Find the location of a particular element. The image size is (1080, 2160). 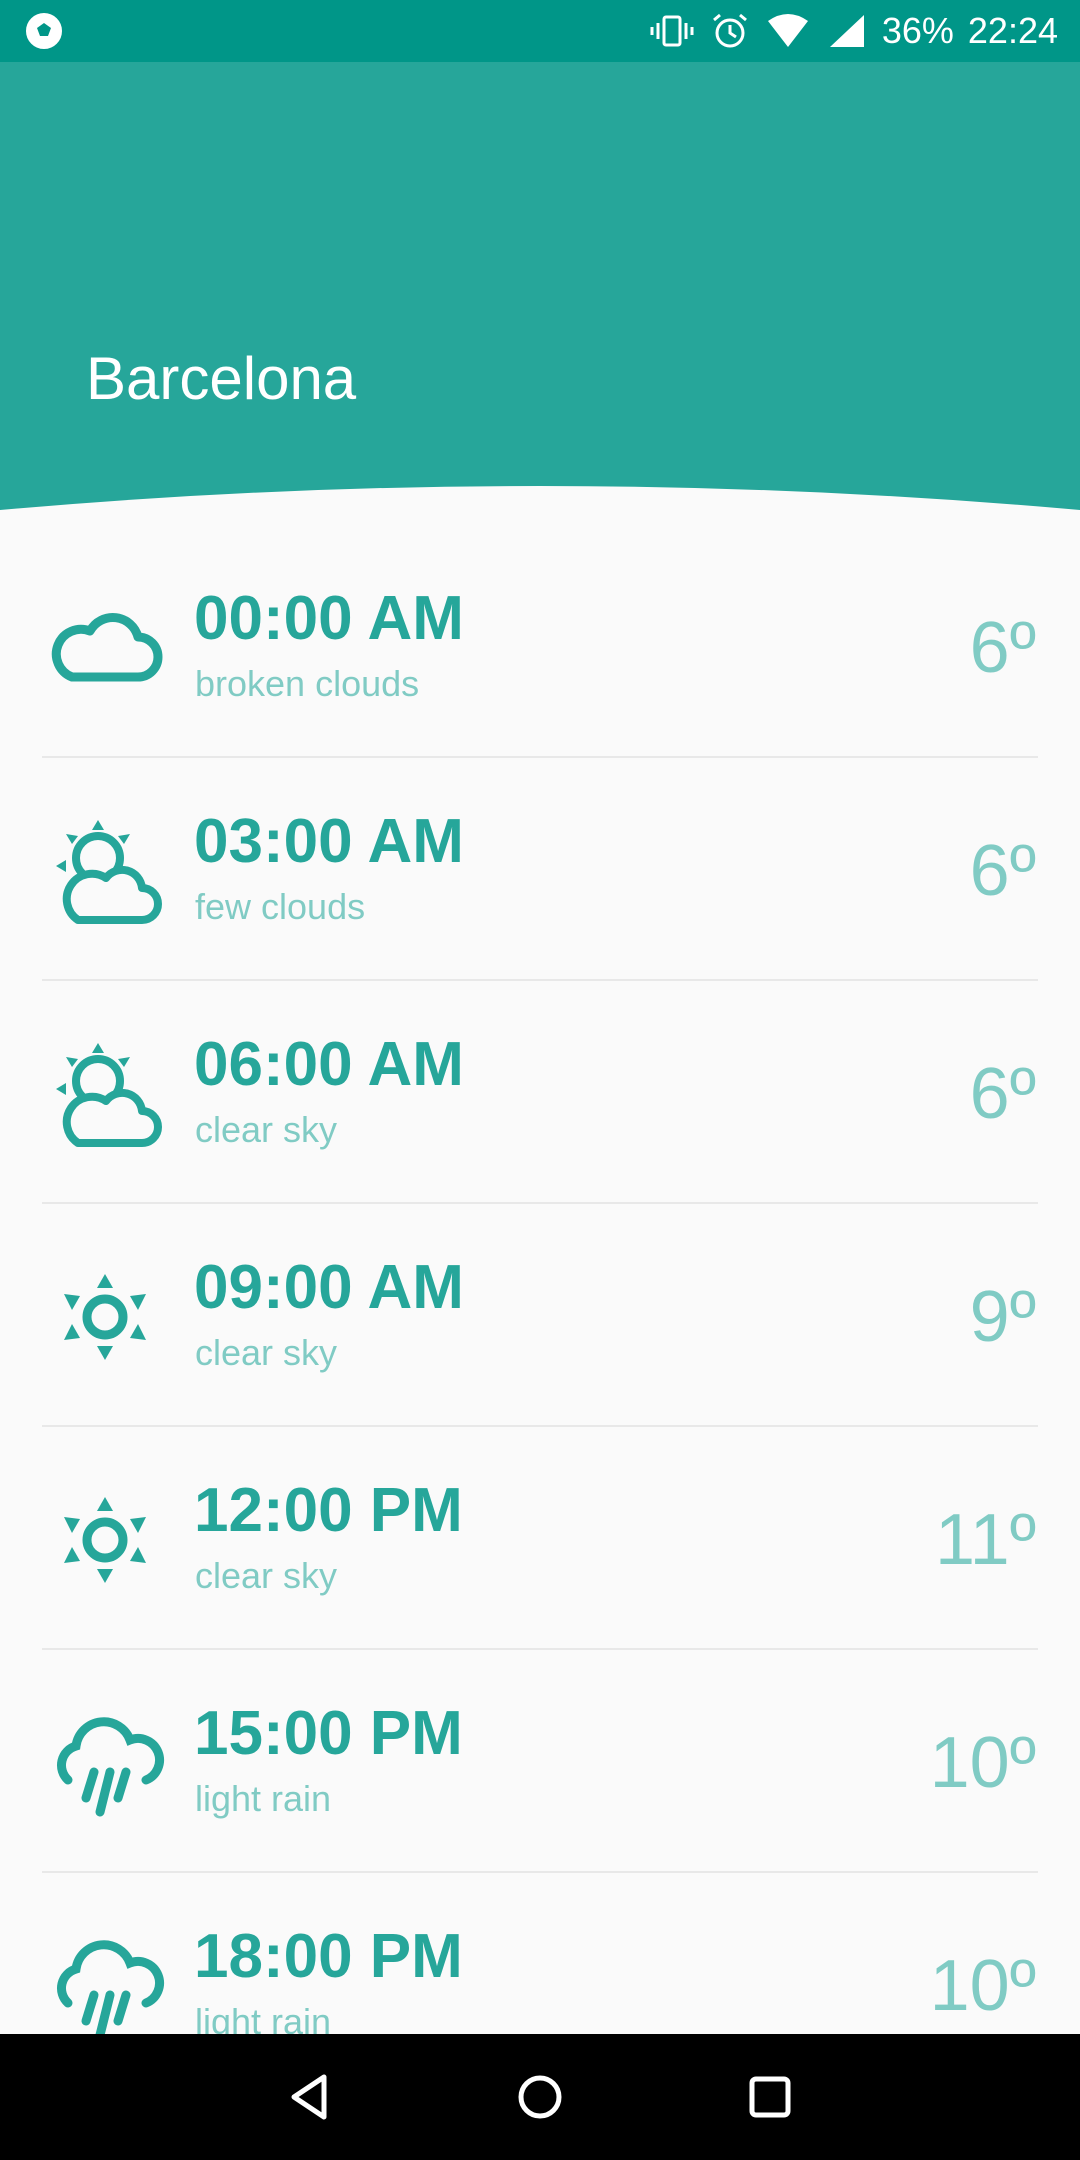

battery-percentage: 36% is located at coordinates (917, 30).